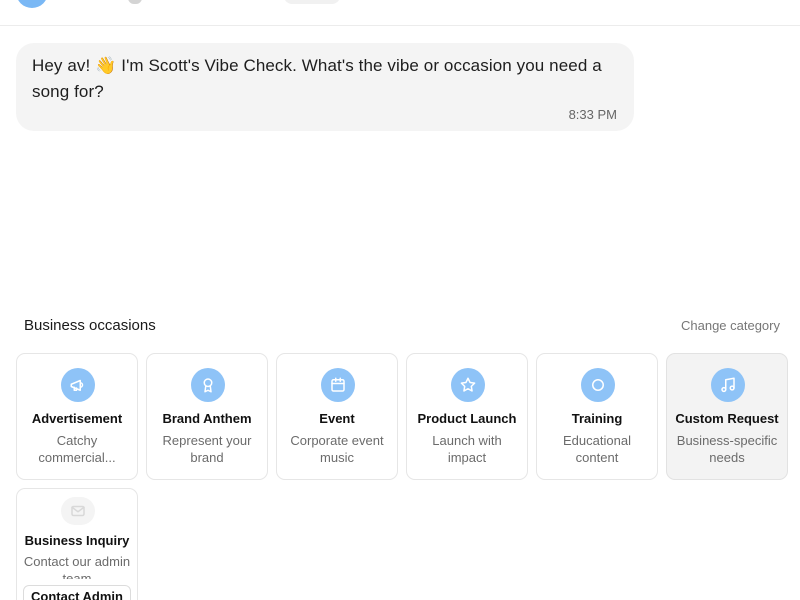  Describe the element at coordinates (592, 114) in the screenshot. I see `message-timestamp: 8:33 PM` at that location.